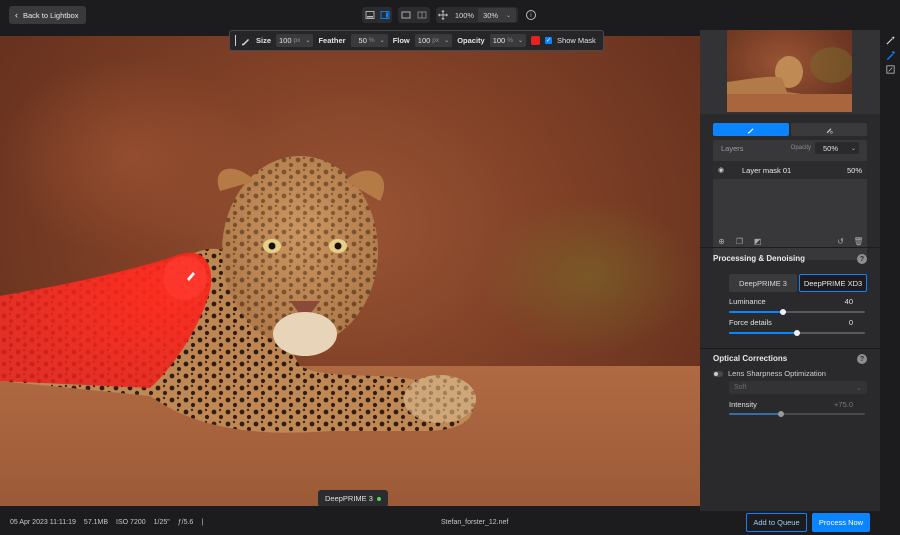 This screenshot has width=900, height=535. What do you see at coordinates (499, 40) in the screenshot?
I see `opacity-value: 100` at bounding box center [499, 40].